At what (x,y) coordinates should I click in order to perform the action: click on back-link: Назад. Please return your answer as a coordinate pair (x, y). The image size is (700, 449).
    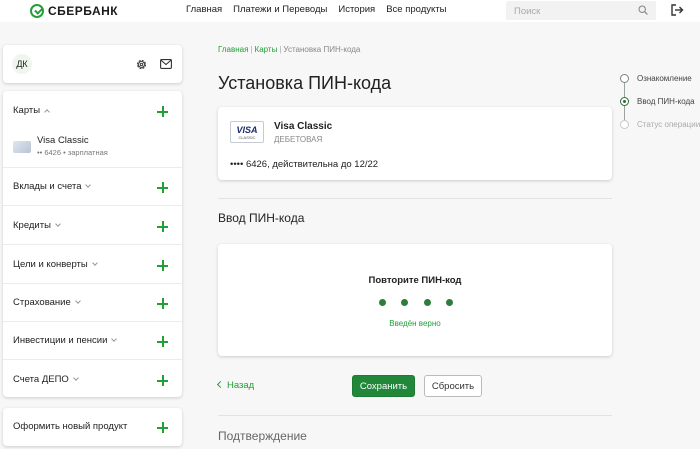
    Looking at the image, I should click on (235, 385).